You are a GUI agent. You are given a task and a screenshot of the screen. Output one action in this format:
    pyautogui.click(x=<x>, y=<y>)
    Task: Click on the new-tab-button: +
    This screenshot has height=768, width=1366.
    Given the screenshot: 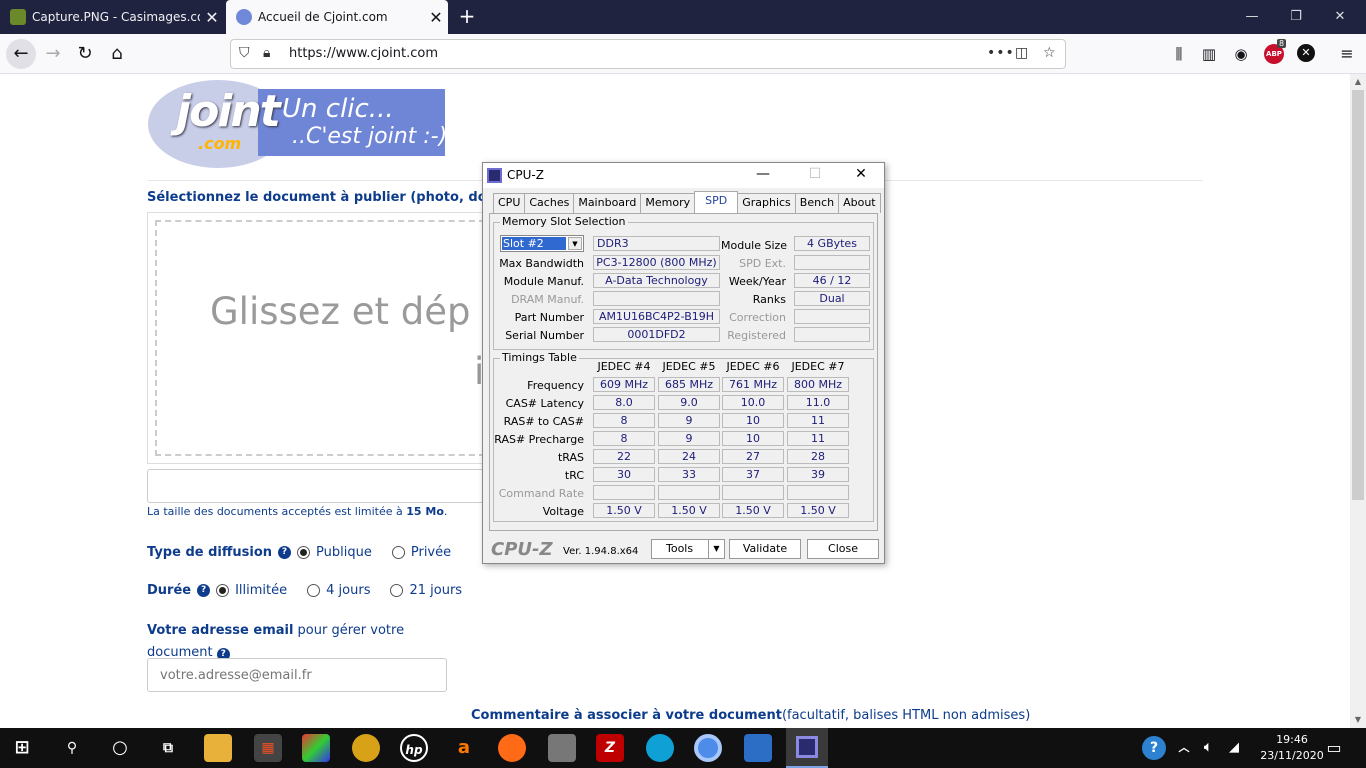 What is the action you would take?
    pyautogui.click(x=467, y=17)
    